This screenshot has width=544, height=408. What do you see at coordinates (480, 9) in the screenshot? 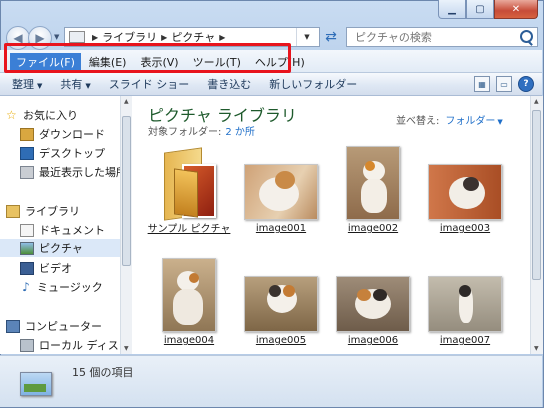
I see `maximize-button: ▢` at bounding box center [480, 9].